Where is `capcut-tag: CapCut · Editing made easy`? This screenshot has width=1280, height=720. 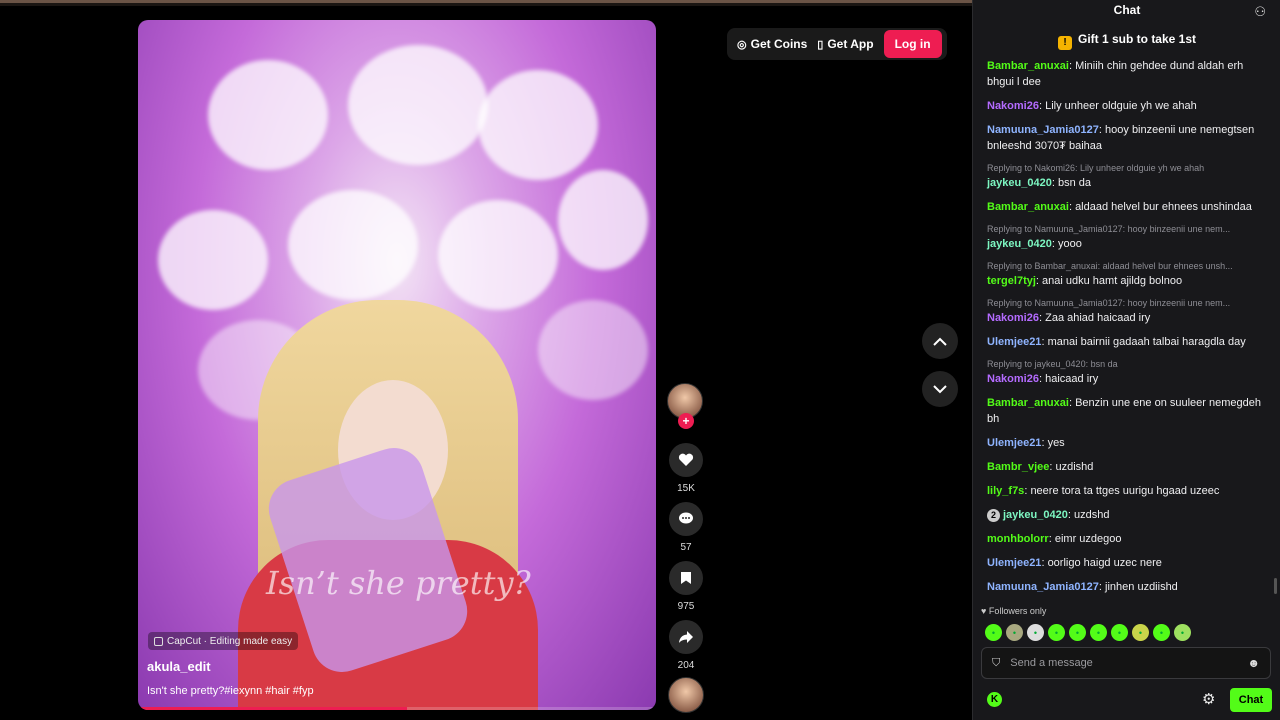
capcut-tag: CapCut · Editing made easy is located at coordinates (223, 641).